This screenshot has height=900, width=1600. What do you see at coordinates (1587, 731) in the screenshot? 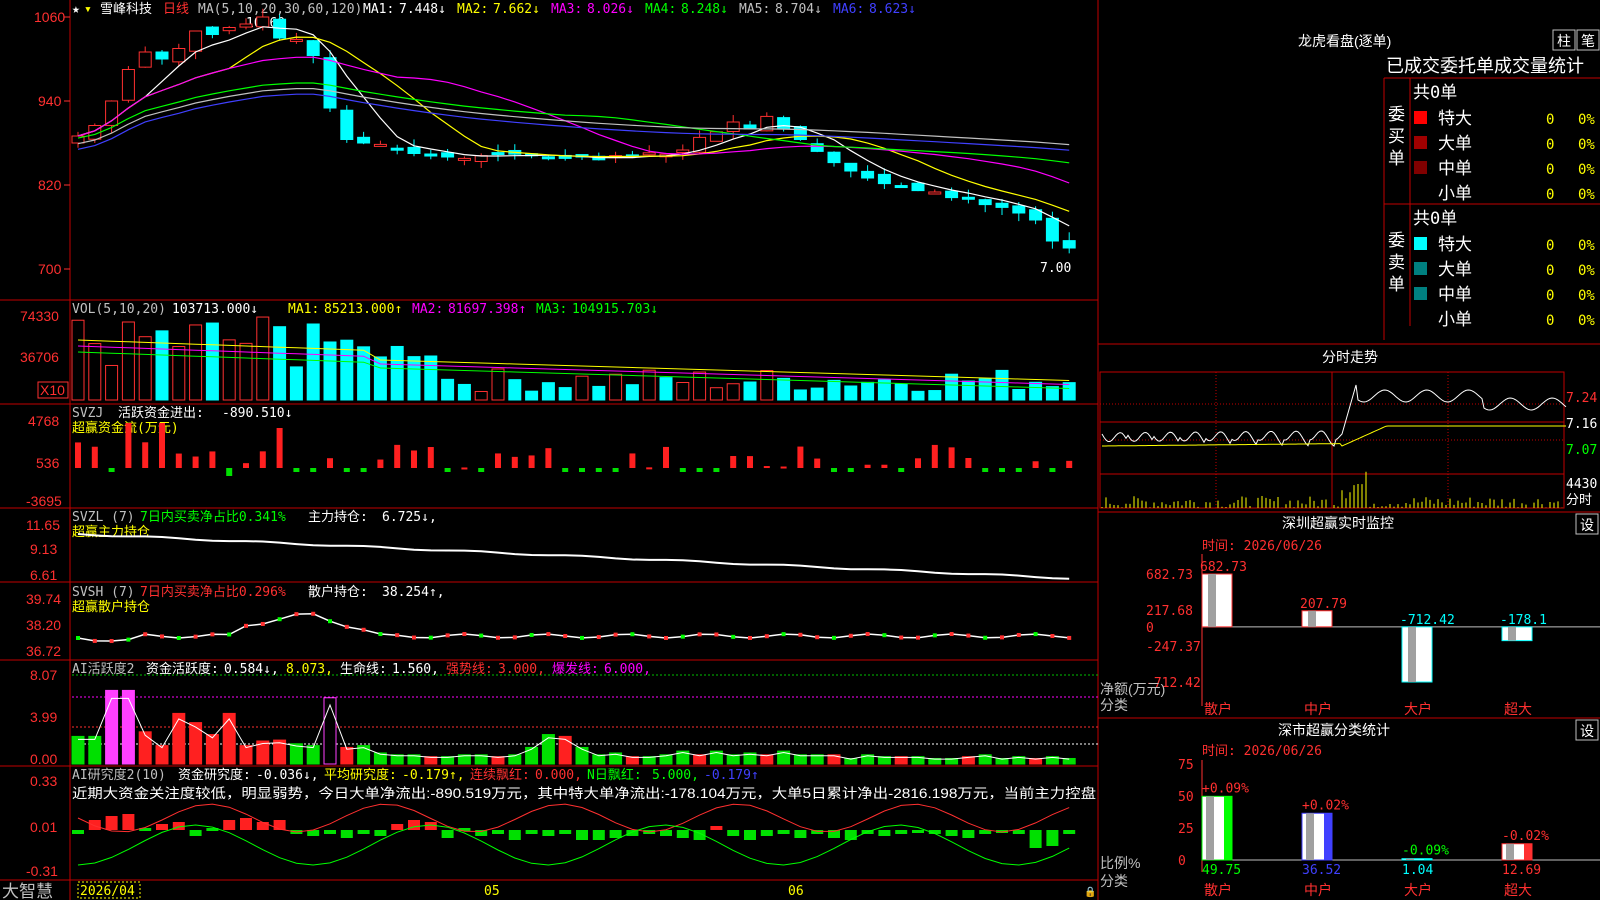
I see `classify-settings-button: 设` at bounding box center [1587, 731].